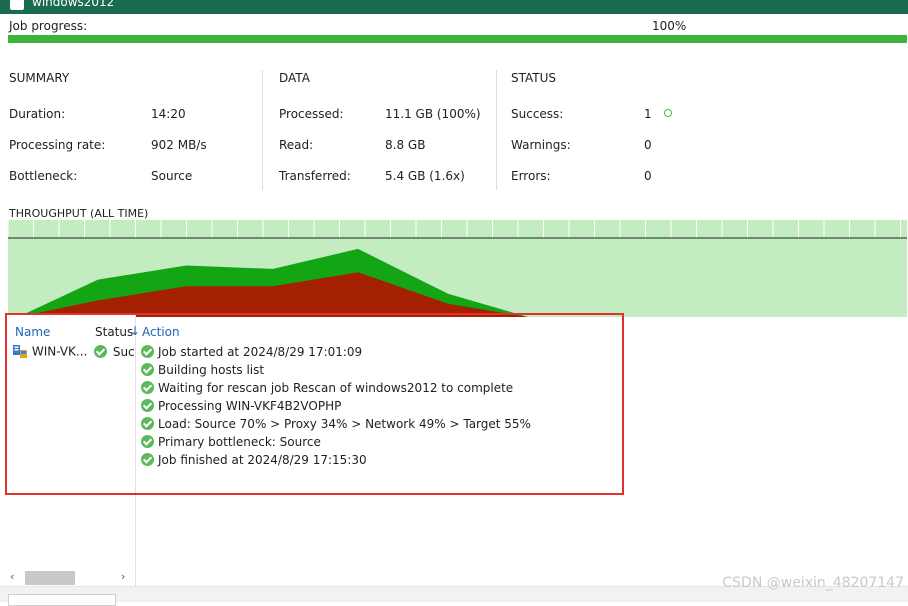  I want to click on duration-label: Duration:, so click(37, 114).